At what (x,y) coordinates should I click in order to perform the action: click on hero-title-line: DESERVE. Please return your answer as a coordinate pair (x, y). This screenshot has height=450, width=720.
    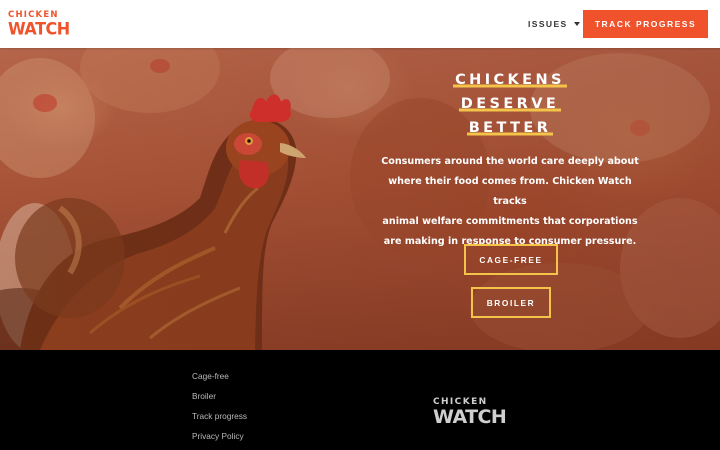
    Looking at the image, I should click on (510, 104).